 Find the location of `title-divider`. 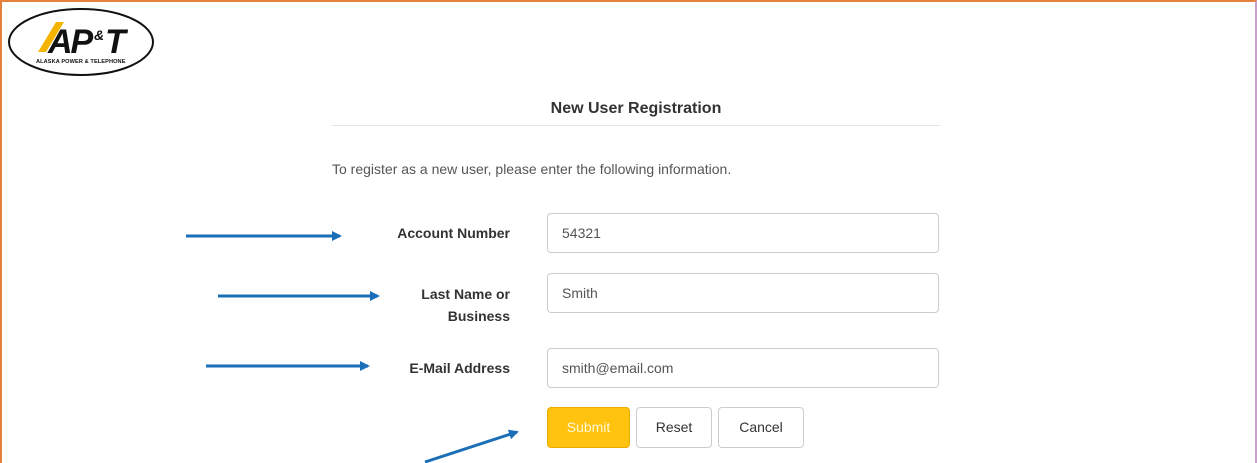

title-divider is located at coordinates (636, 125).